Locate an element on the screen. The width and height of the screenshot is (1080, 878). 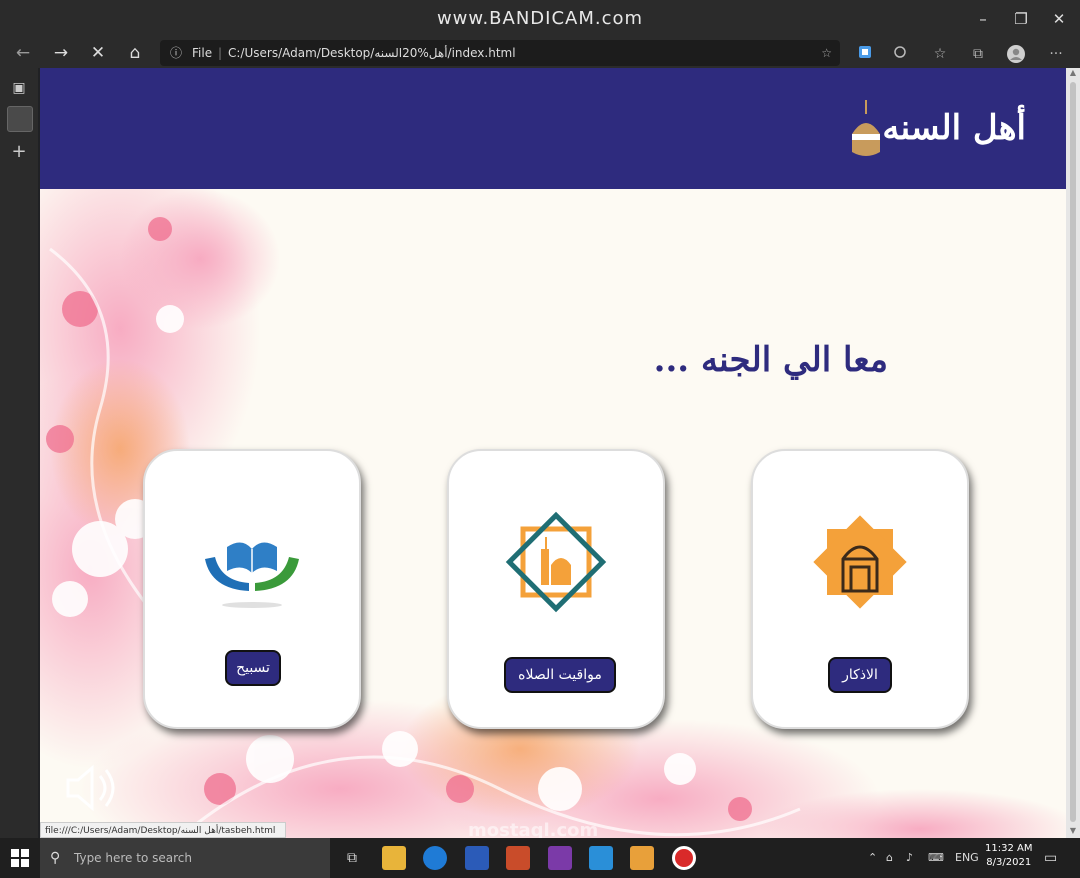
window-titlebar: www.BANDICAM.com – ❐ ✕ is located at coordinates (540, 19).